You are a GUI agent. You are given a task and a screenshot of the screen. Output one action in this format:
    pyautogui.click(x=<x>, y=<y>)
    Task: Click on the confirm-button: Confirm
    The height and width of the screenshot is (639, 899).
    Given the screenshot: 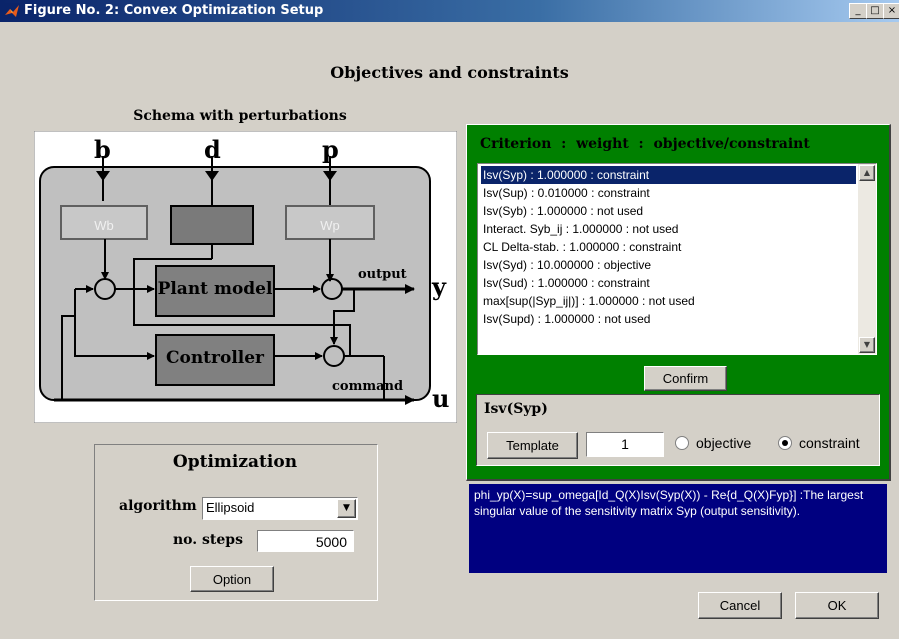 What is the action you would take?
    pyautogui.click(x=685, y=378)
    